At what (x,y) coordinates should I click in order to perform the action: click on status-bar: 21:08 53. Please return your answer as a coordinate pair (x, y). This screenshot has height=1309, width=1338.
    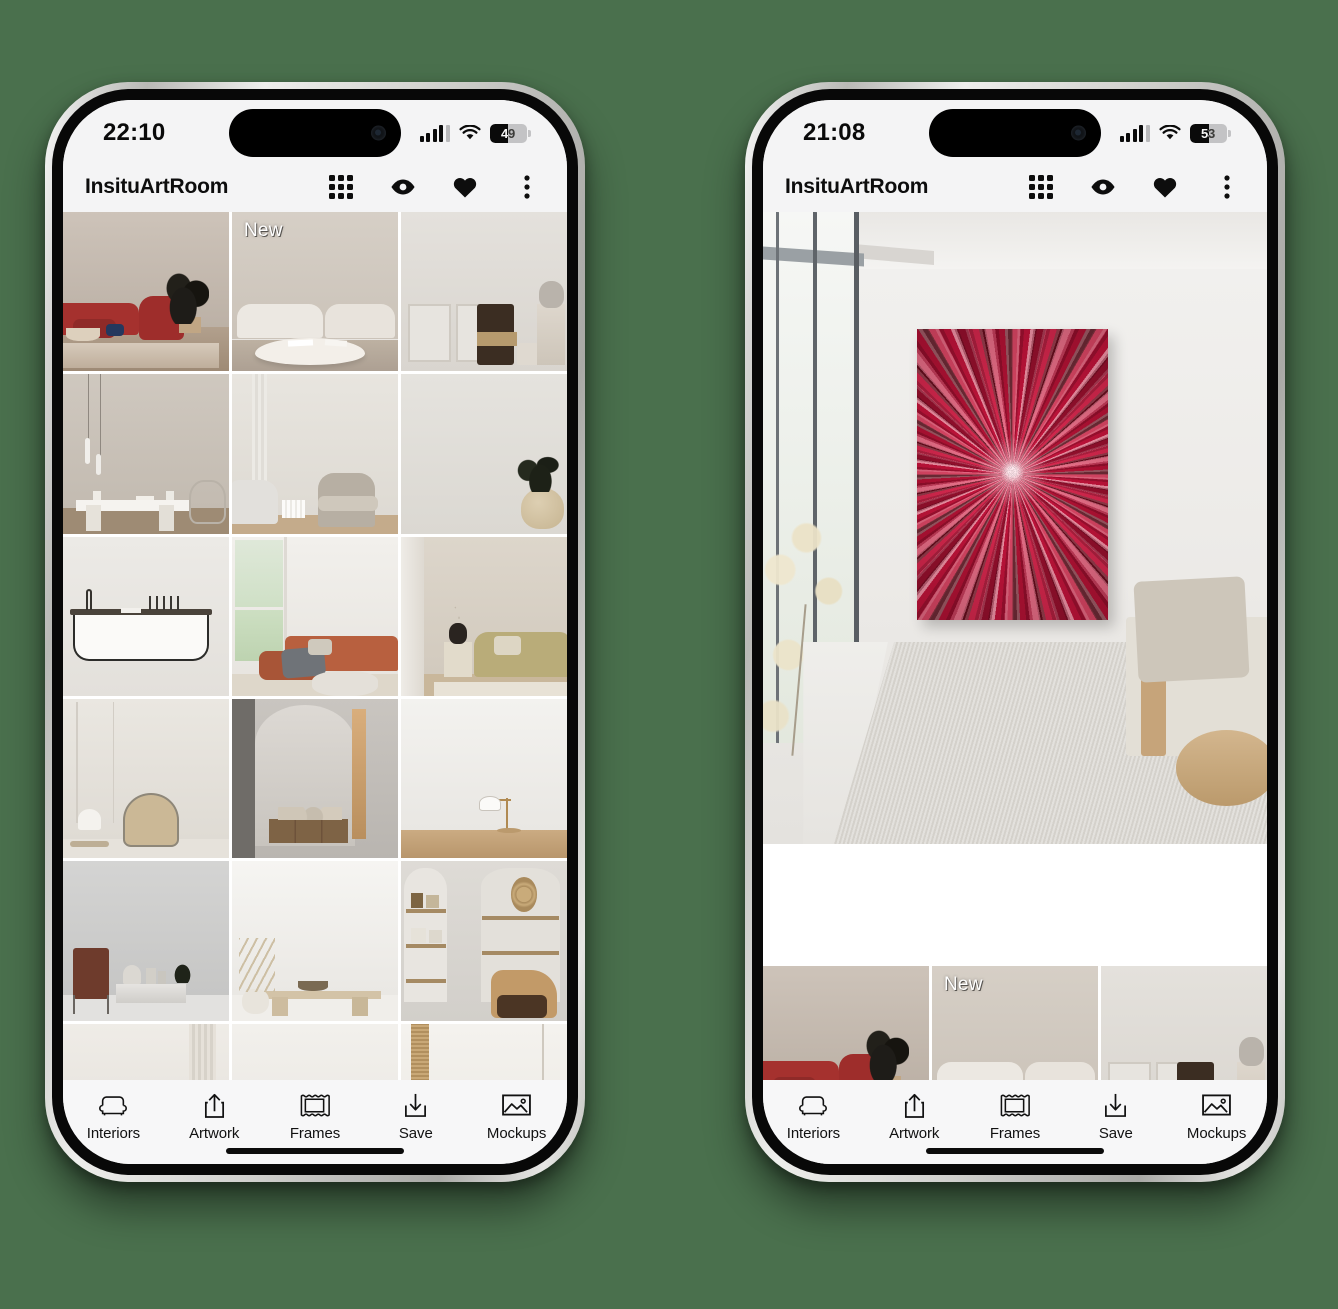
    Looking at the image, I should click on (1015, 131).